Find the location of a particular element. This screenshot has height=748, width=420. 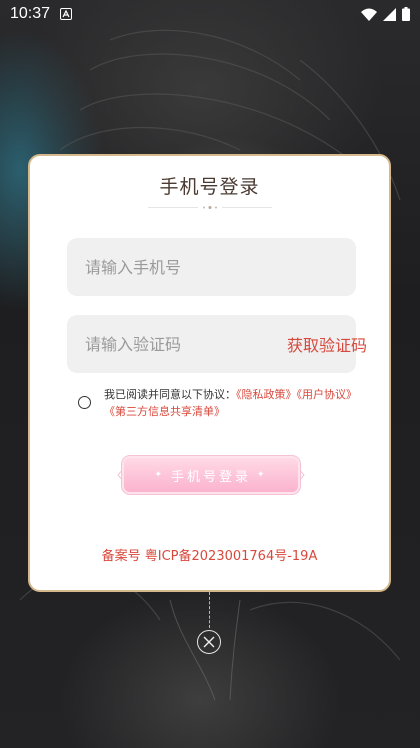

status-bar: 10:37 is located at coordinates (210, 14).